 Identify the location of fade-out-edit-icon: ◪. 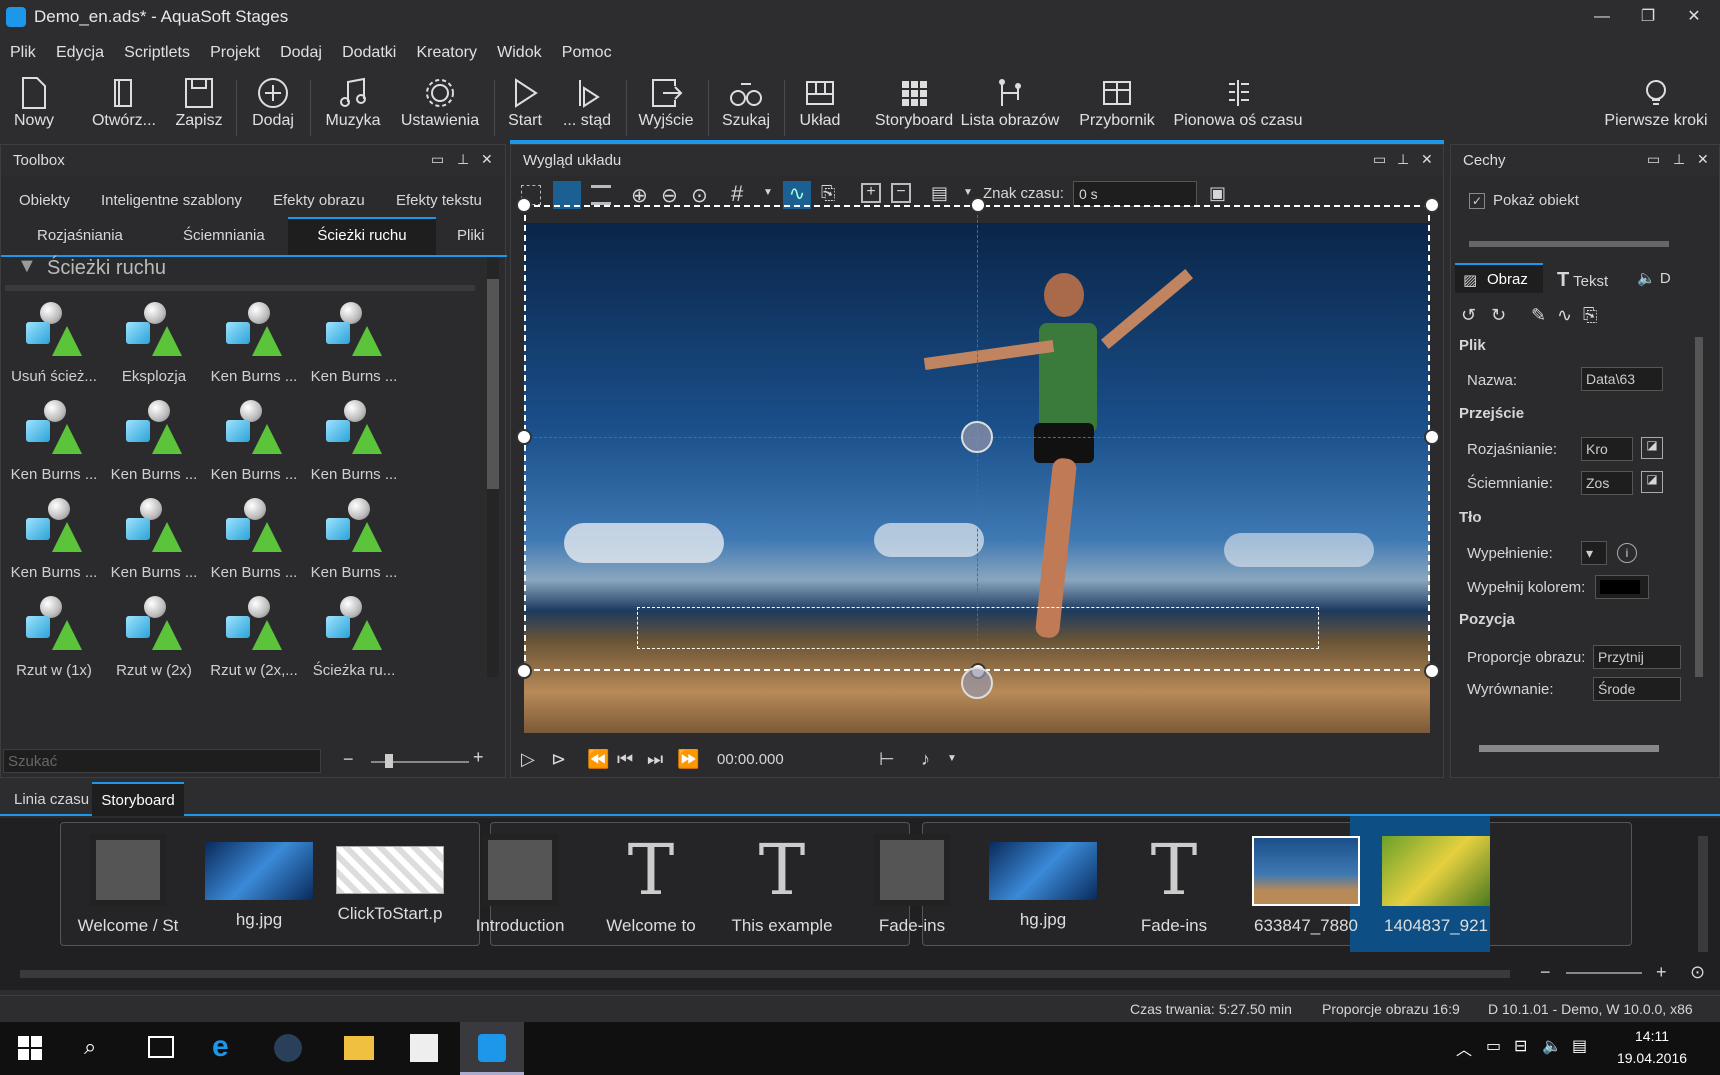
(1652, 482).